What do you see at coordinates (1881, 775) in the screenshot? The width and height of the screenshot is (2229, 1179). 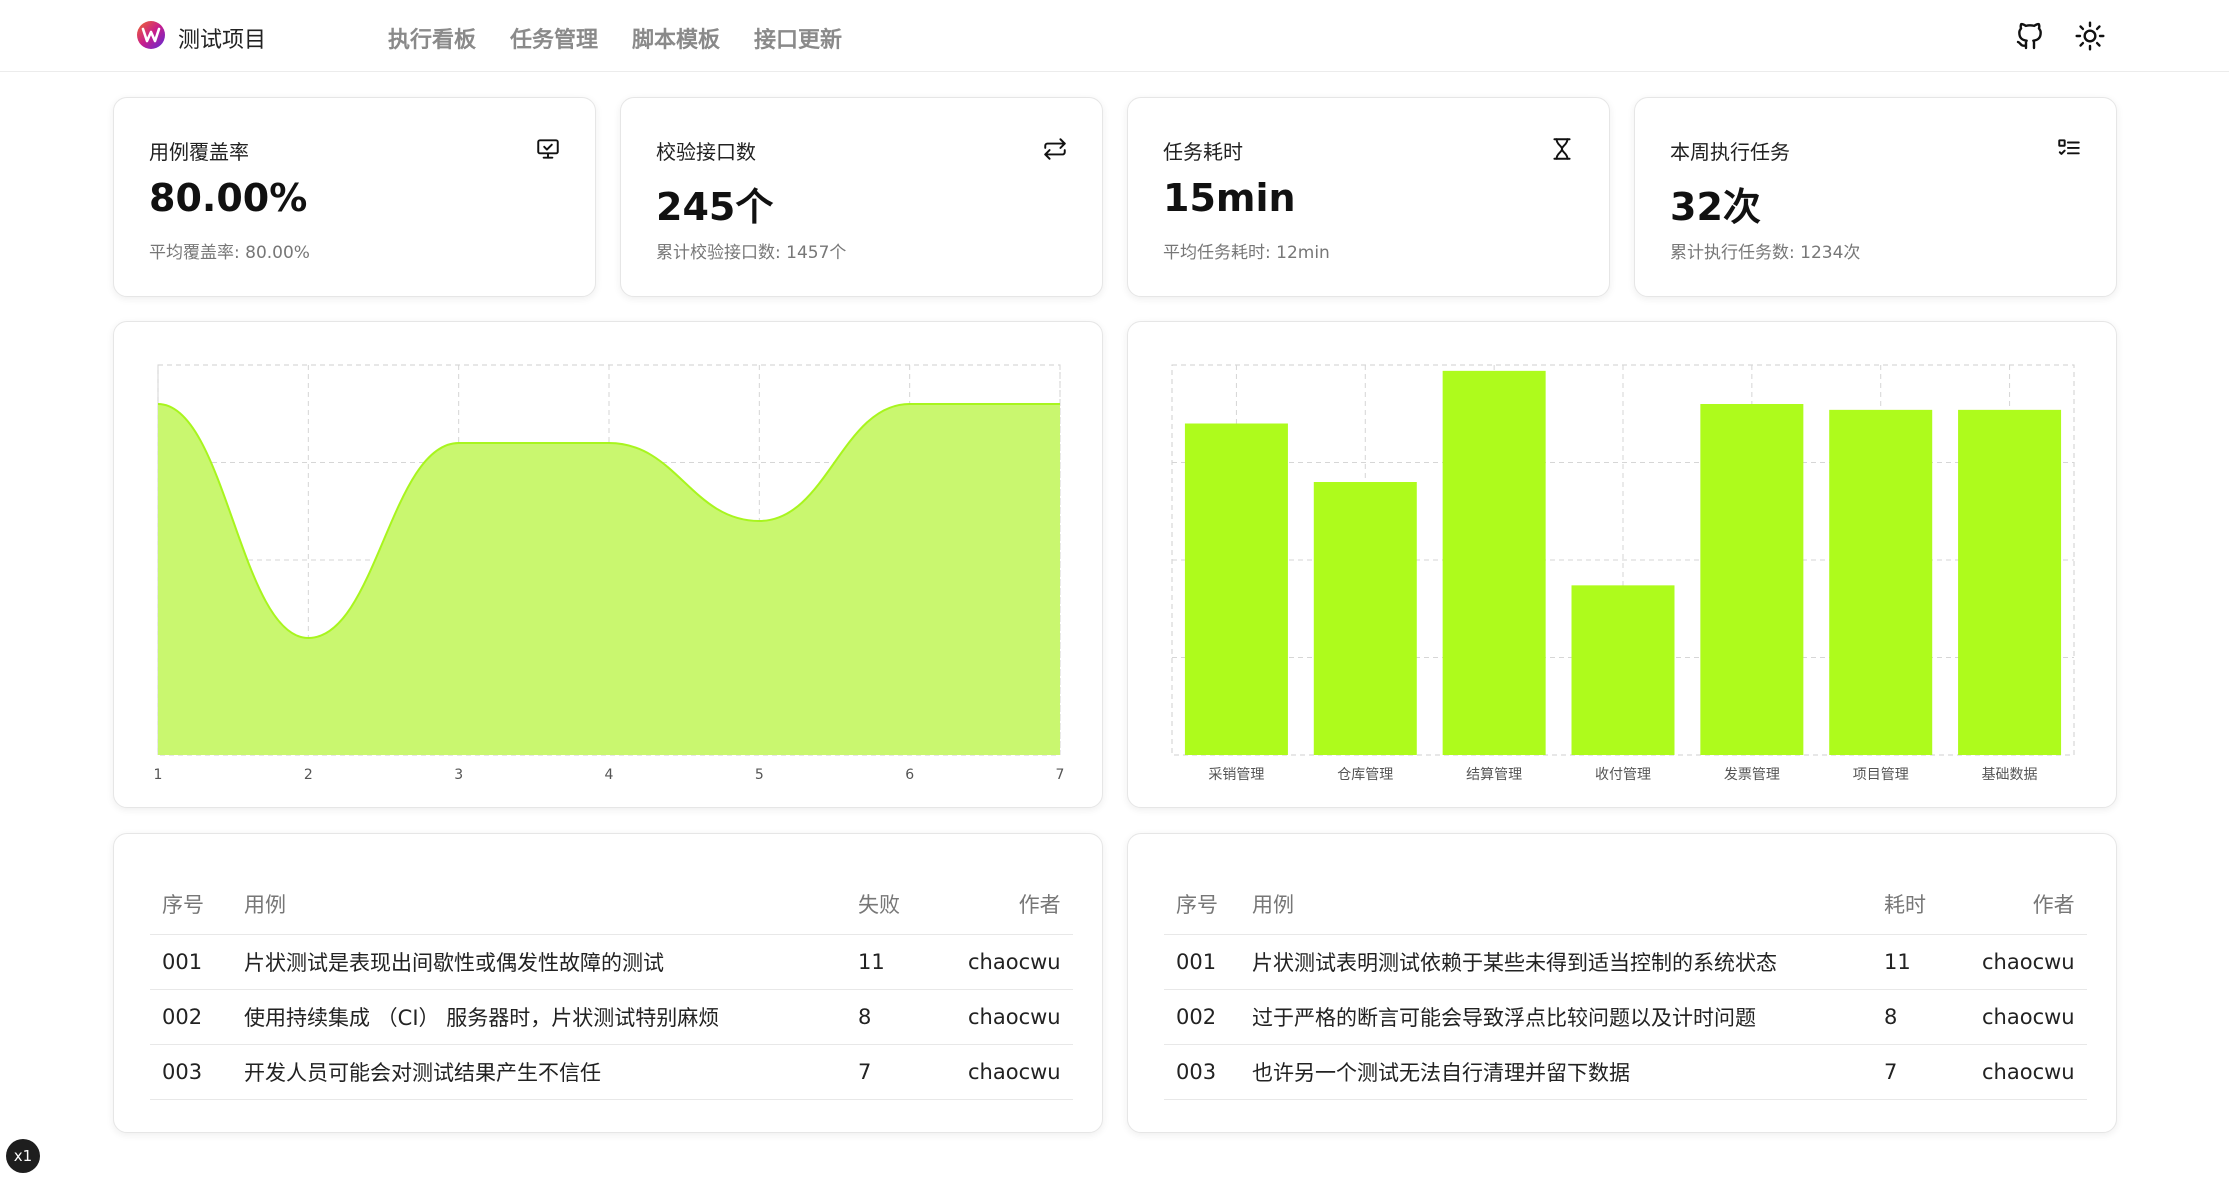 I see `x-tick-label: 项目管理` at bounding box center [1881, 775].